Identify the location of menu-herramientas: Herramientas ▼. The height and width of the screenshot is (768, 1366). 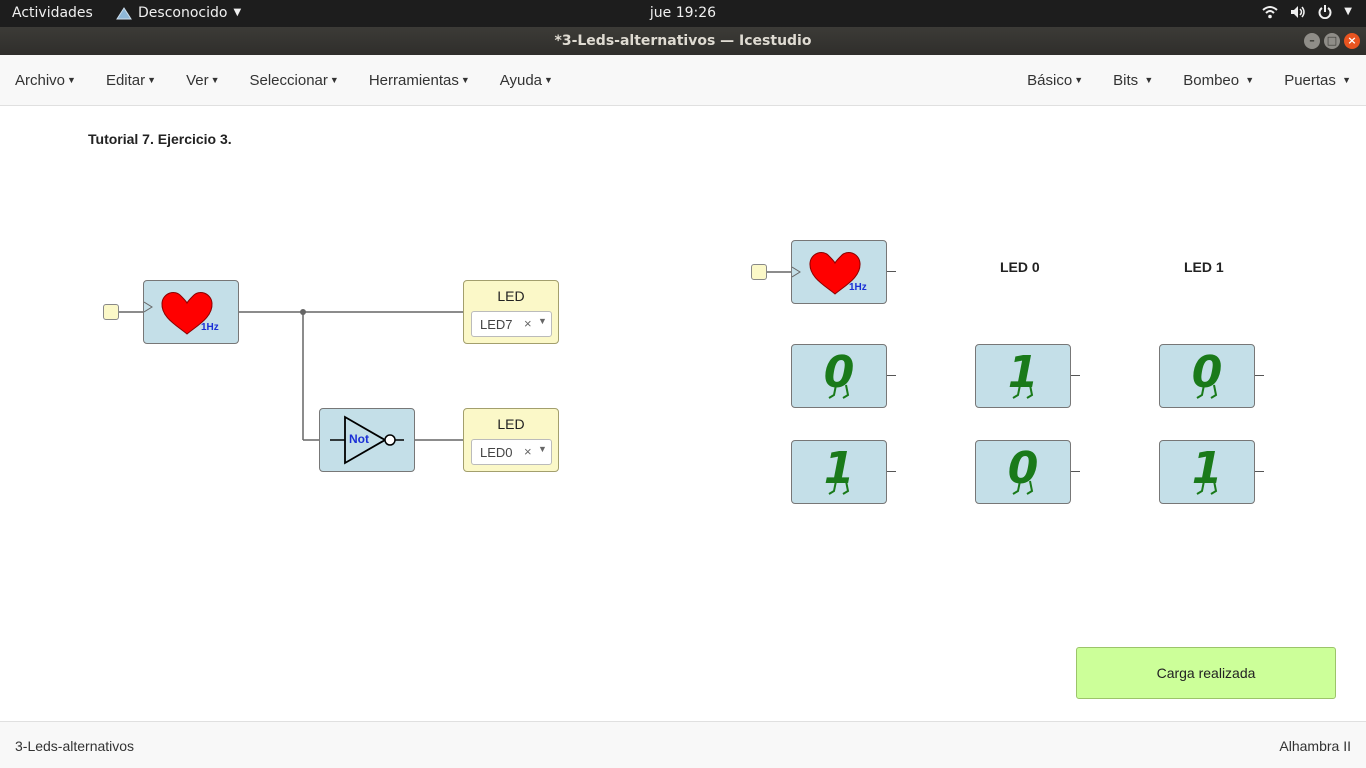
(419, 80).